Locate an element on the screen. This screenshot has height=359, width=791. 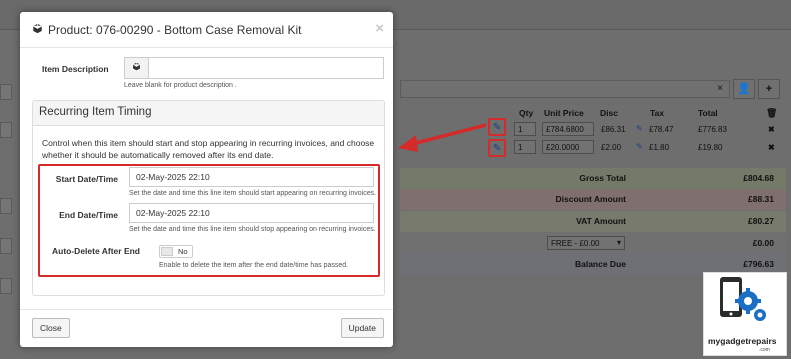
end-date-input: 02-May-2025 22:10 is located at coordinates (251, 213).